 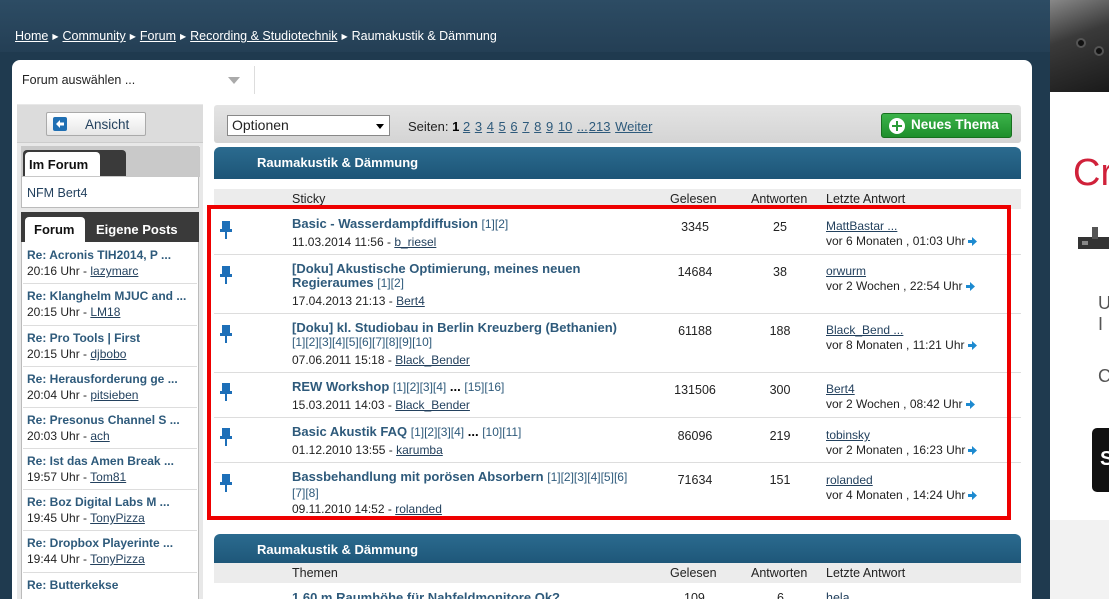 What do you see at coordinates (108, 354) in the screenshot?
I see `post-user: djbobo` at bounding box center [108, 354].